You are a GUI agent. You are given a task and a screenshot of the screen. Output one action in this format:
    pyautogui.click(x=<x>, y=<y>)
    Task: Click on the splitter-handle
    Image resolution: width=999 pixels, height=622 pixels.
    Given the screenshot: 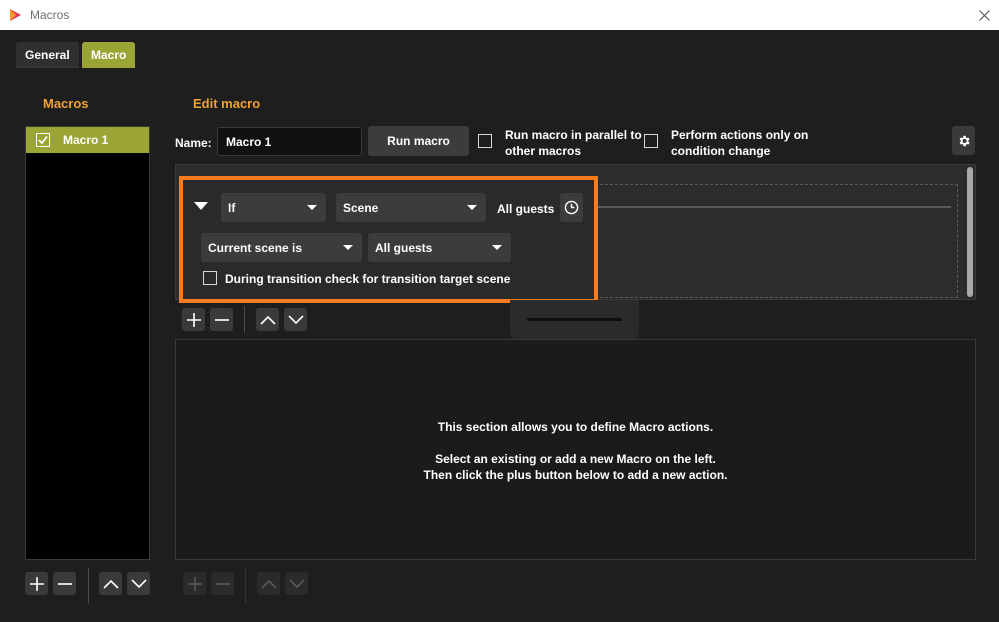 What is the action you would take?
    pyautogui.click(x=574, y=319)
    